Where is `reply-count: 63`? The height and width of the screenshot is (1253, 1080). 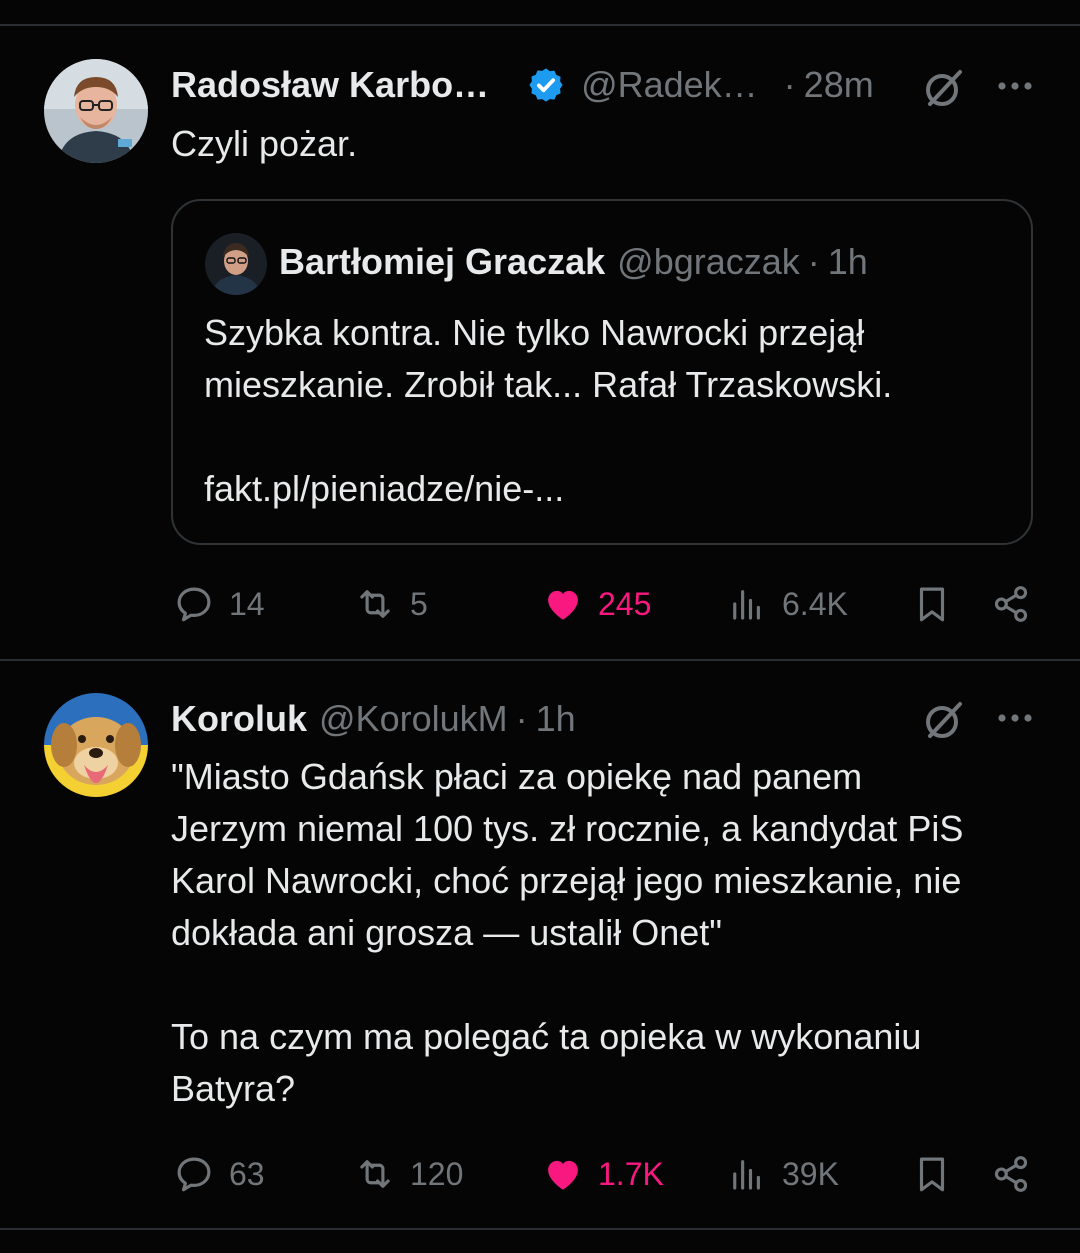 reply-count: 63 is located at coordinates (247, 1173).